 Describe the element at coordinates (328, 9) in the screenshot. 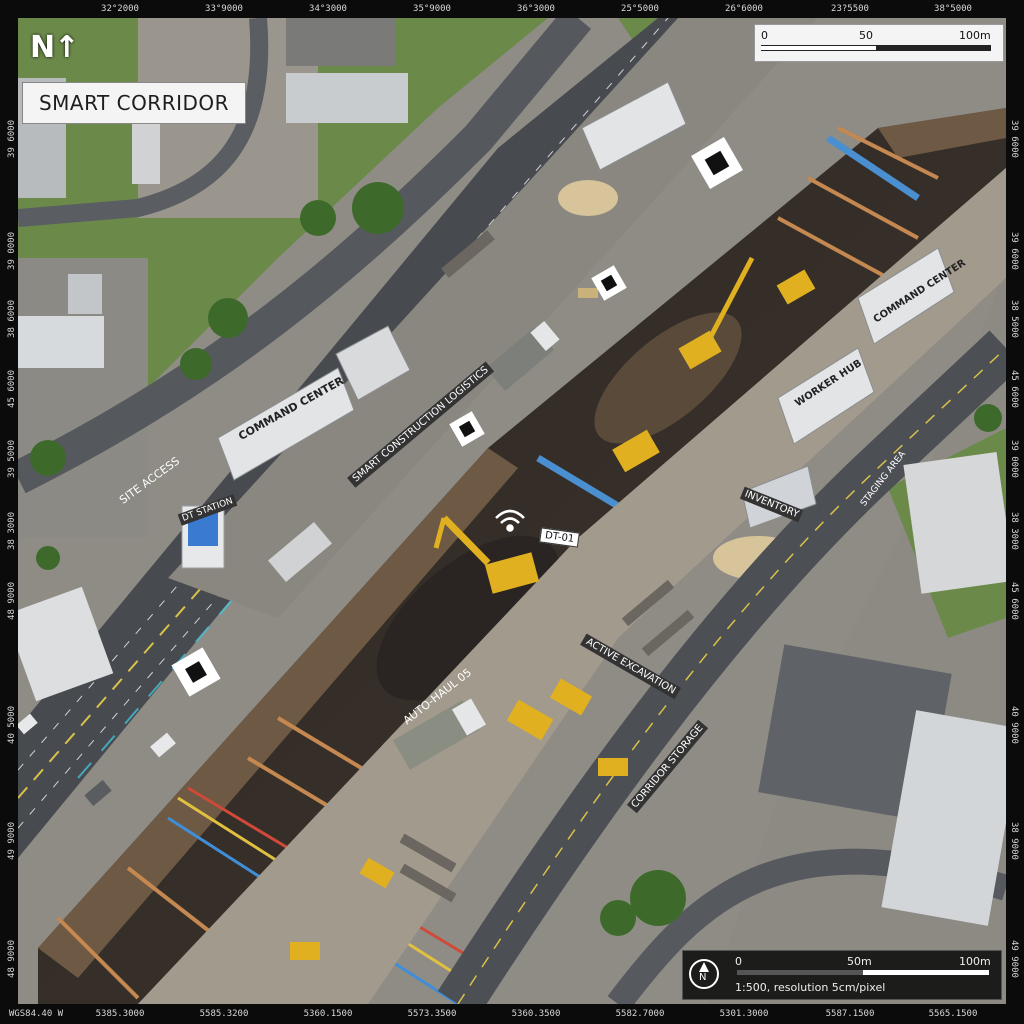

I see `coord-top: 34°3000` at that location.